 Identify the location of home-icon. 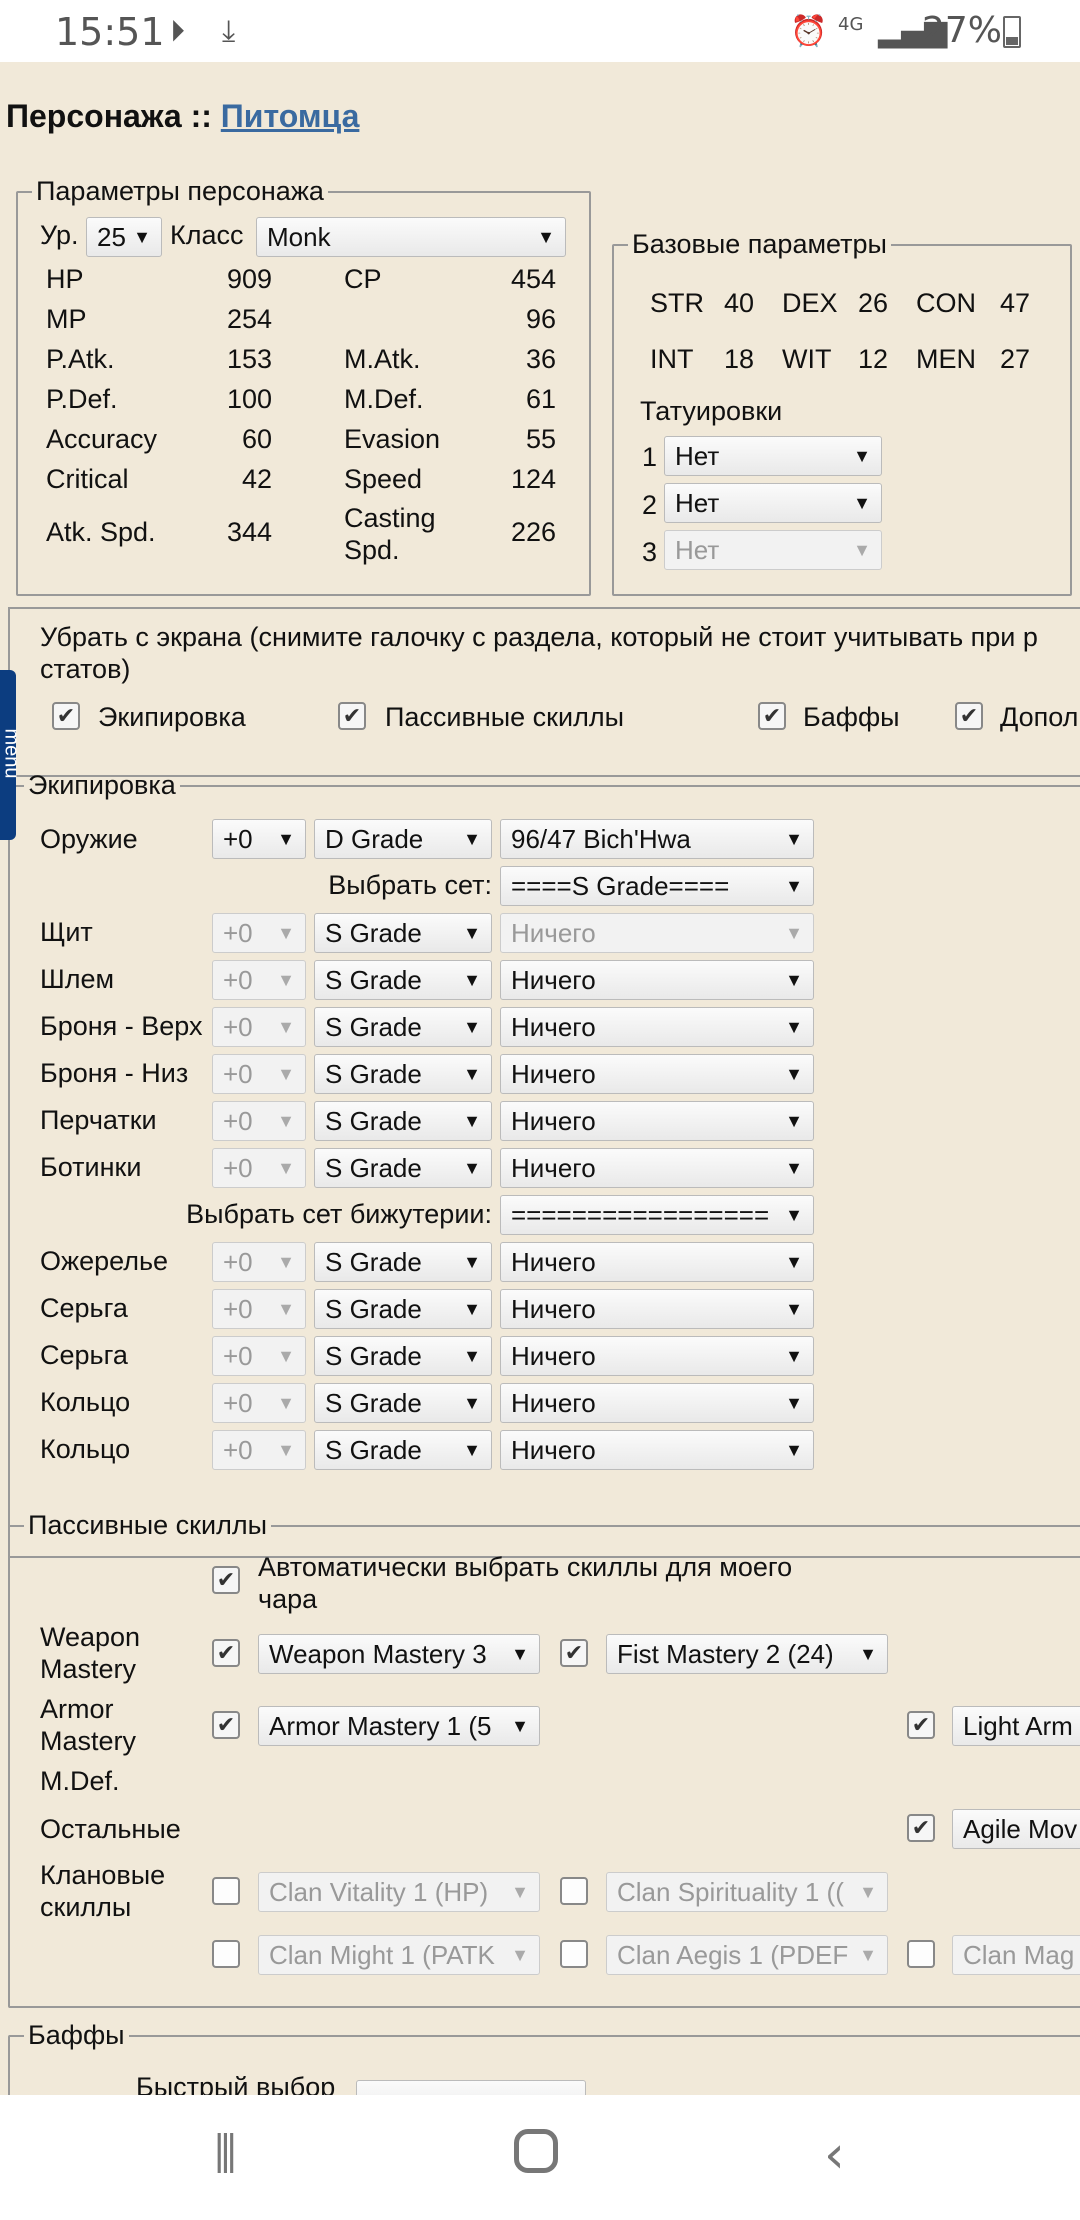
(536, 2151).